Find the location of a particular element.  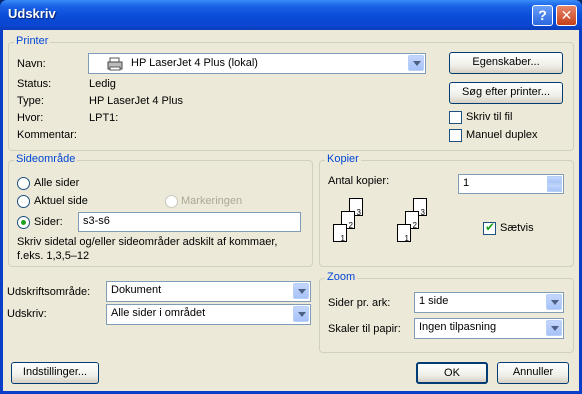

print-which-dropdown: Alle sider i området is located at coordinates (208, 314).